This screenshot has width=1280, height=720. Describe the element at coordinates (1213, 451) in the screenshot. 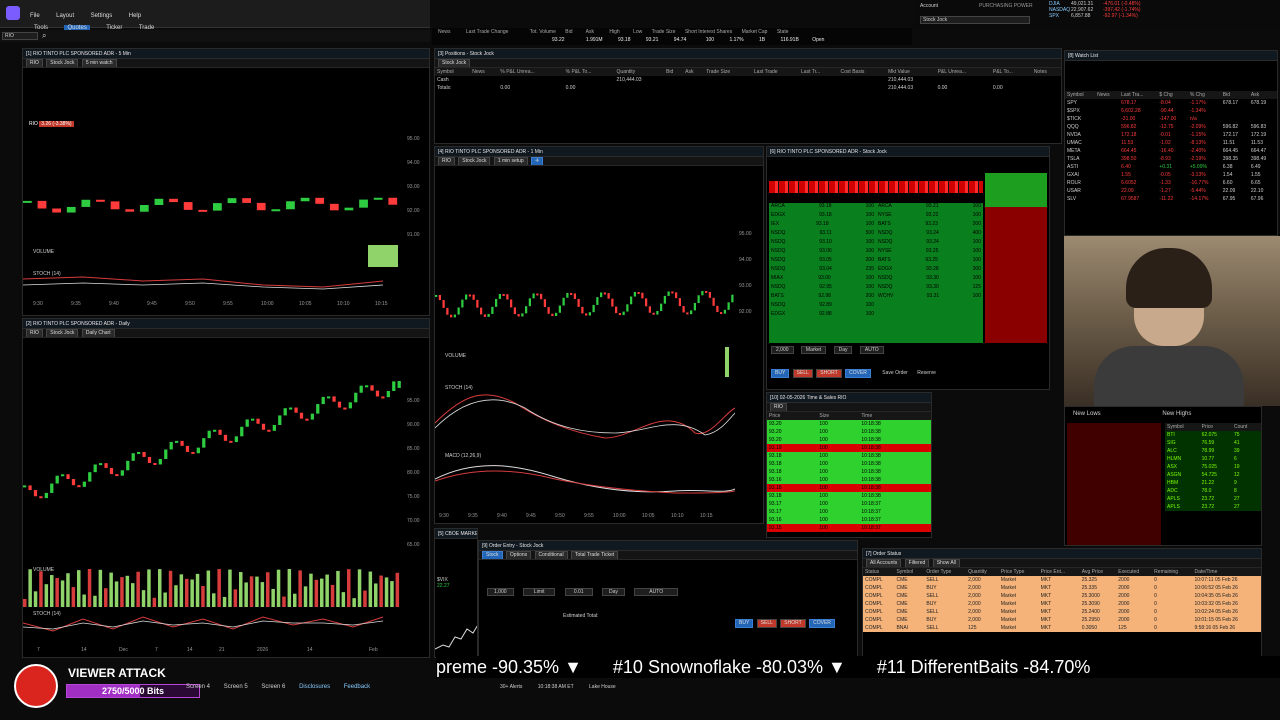

I see `table-row: ALC 78.99 39` at that location.